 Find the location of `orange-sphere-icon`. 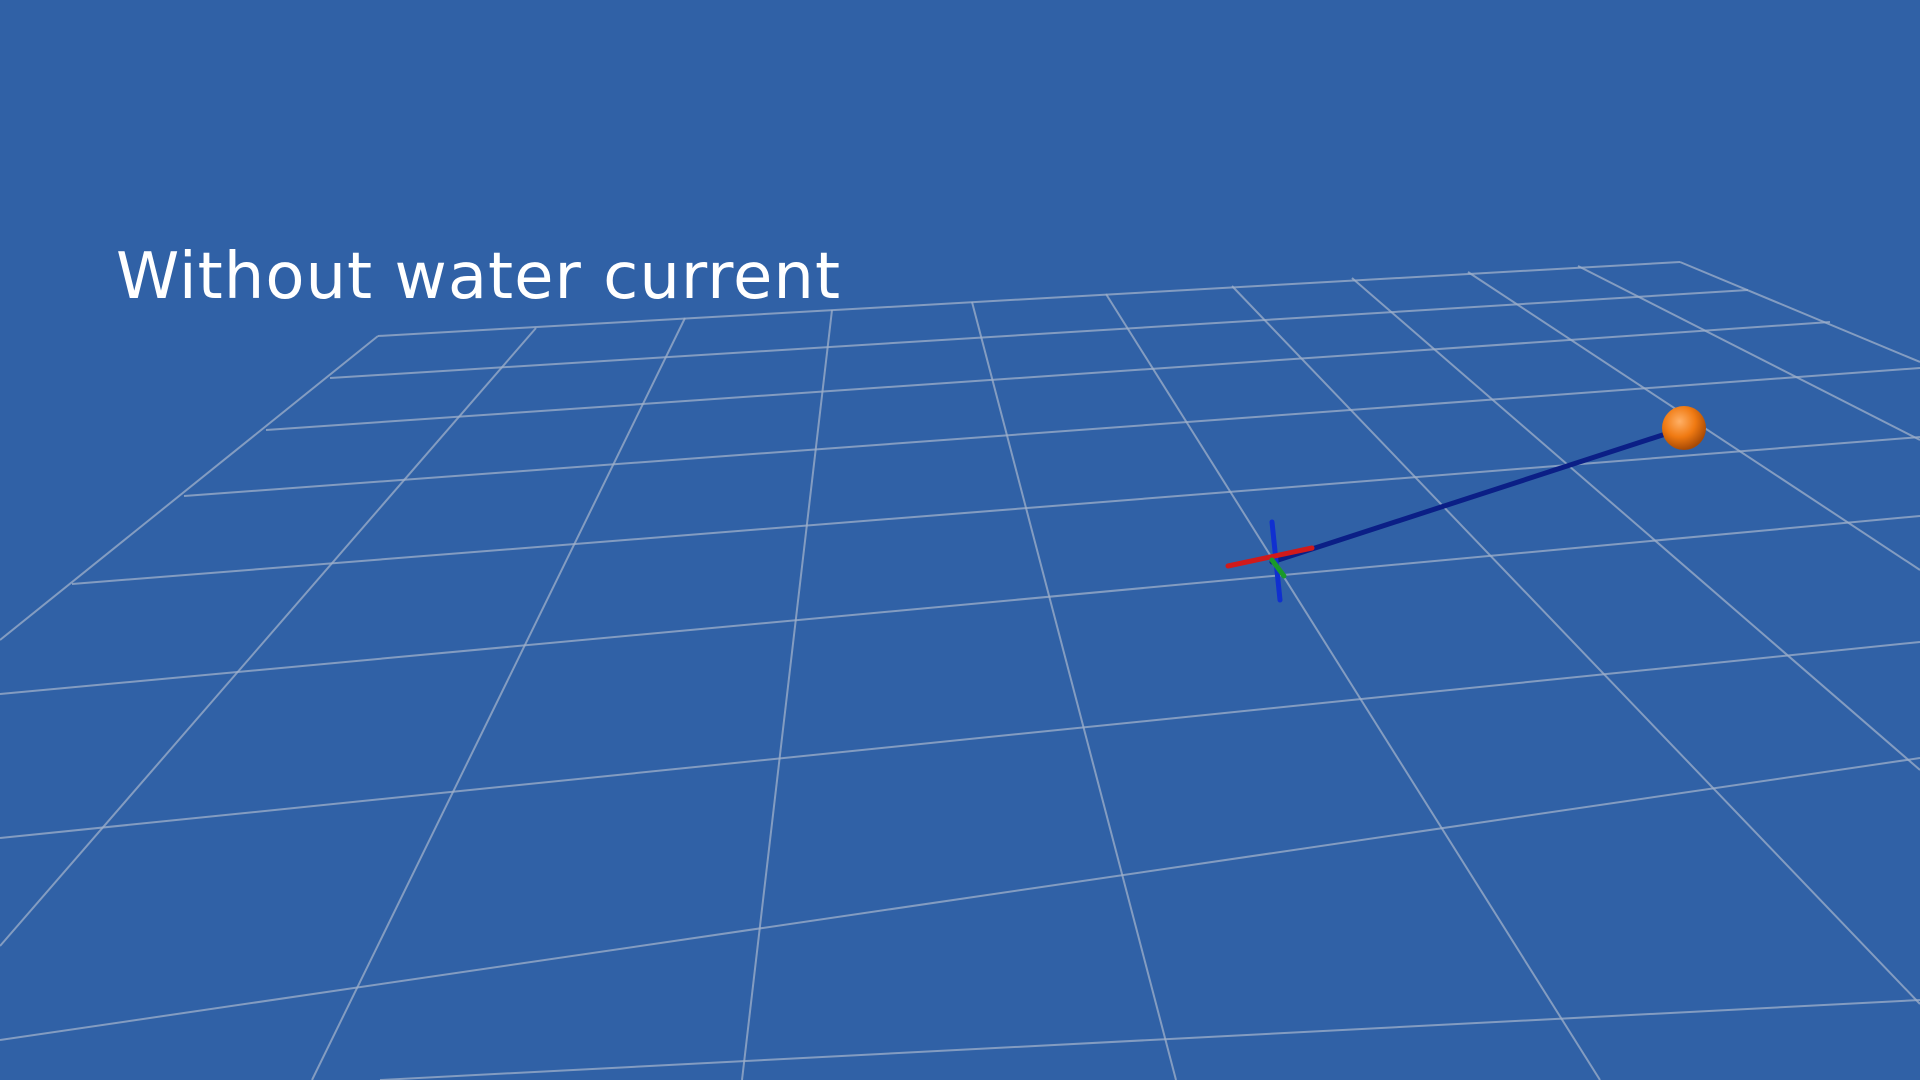

orange-sphere-icon is located at coordinates (1684, 428).